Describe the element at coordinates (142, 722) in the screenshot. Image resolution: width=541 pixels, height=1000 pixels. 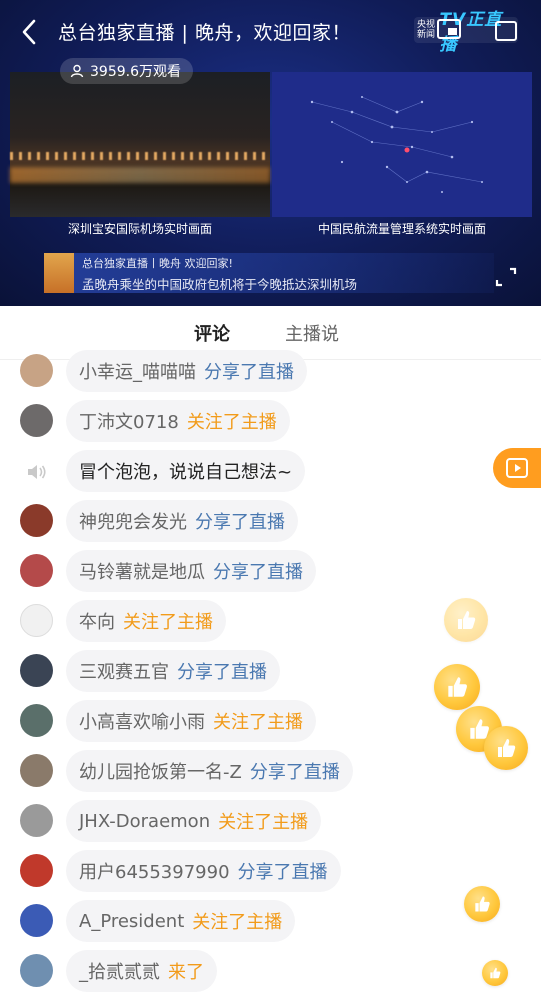
I see `user-name: 小高喜欢喻小雨` at that location.